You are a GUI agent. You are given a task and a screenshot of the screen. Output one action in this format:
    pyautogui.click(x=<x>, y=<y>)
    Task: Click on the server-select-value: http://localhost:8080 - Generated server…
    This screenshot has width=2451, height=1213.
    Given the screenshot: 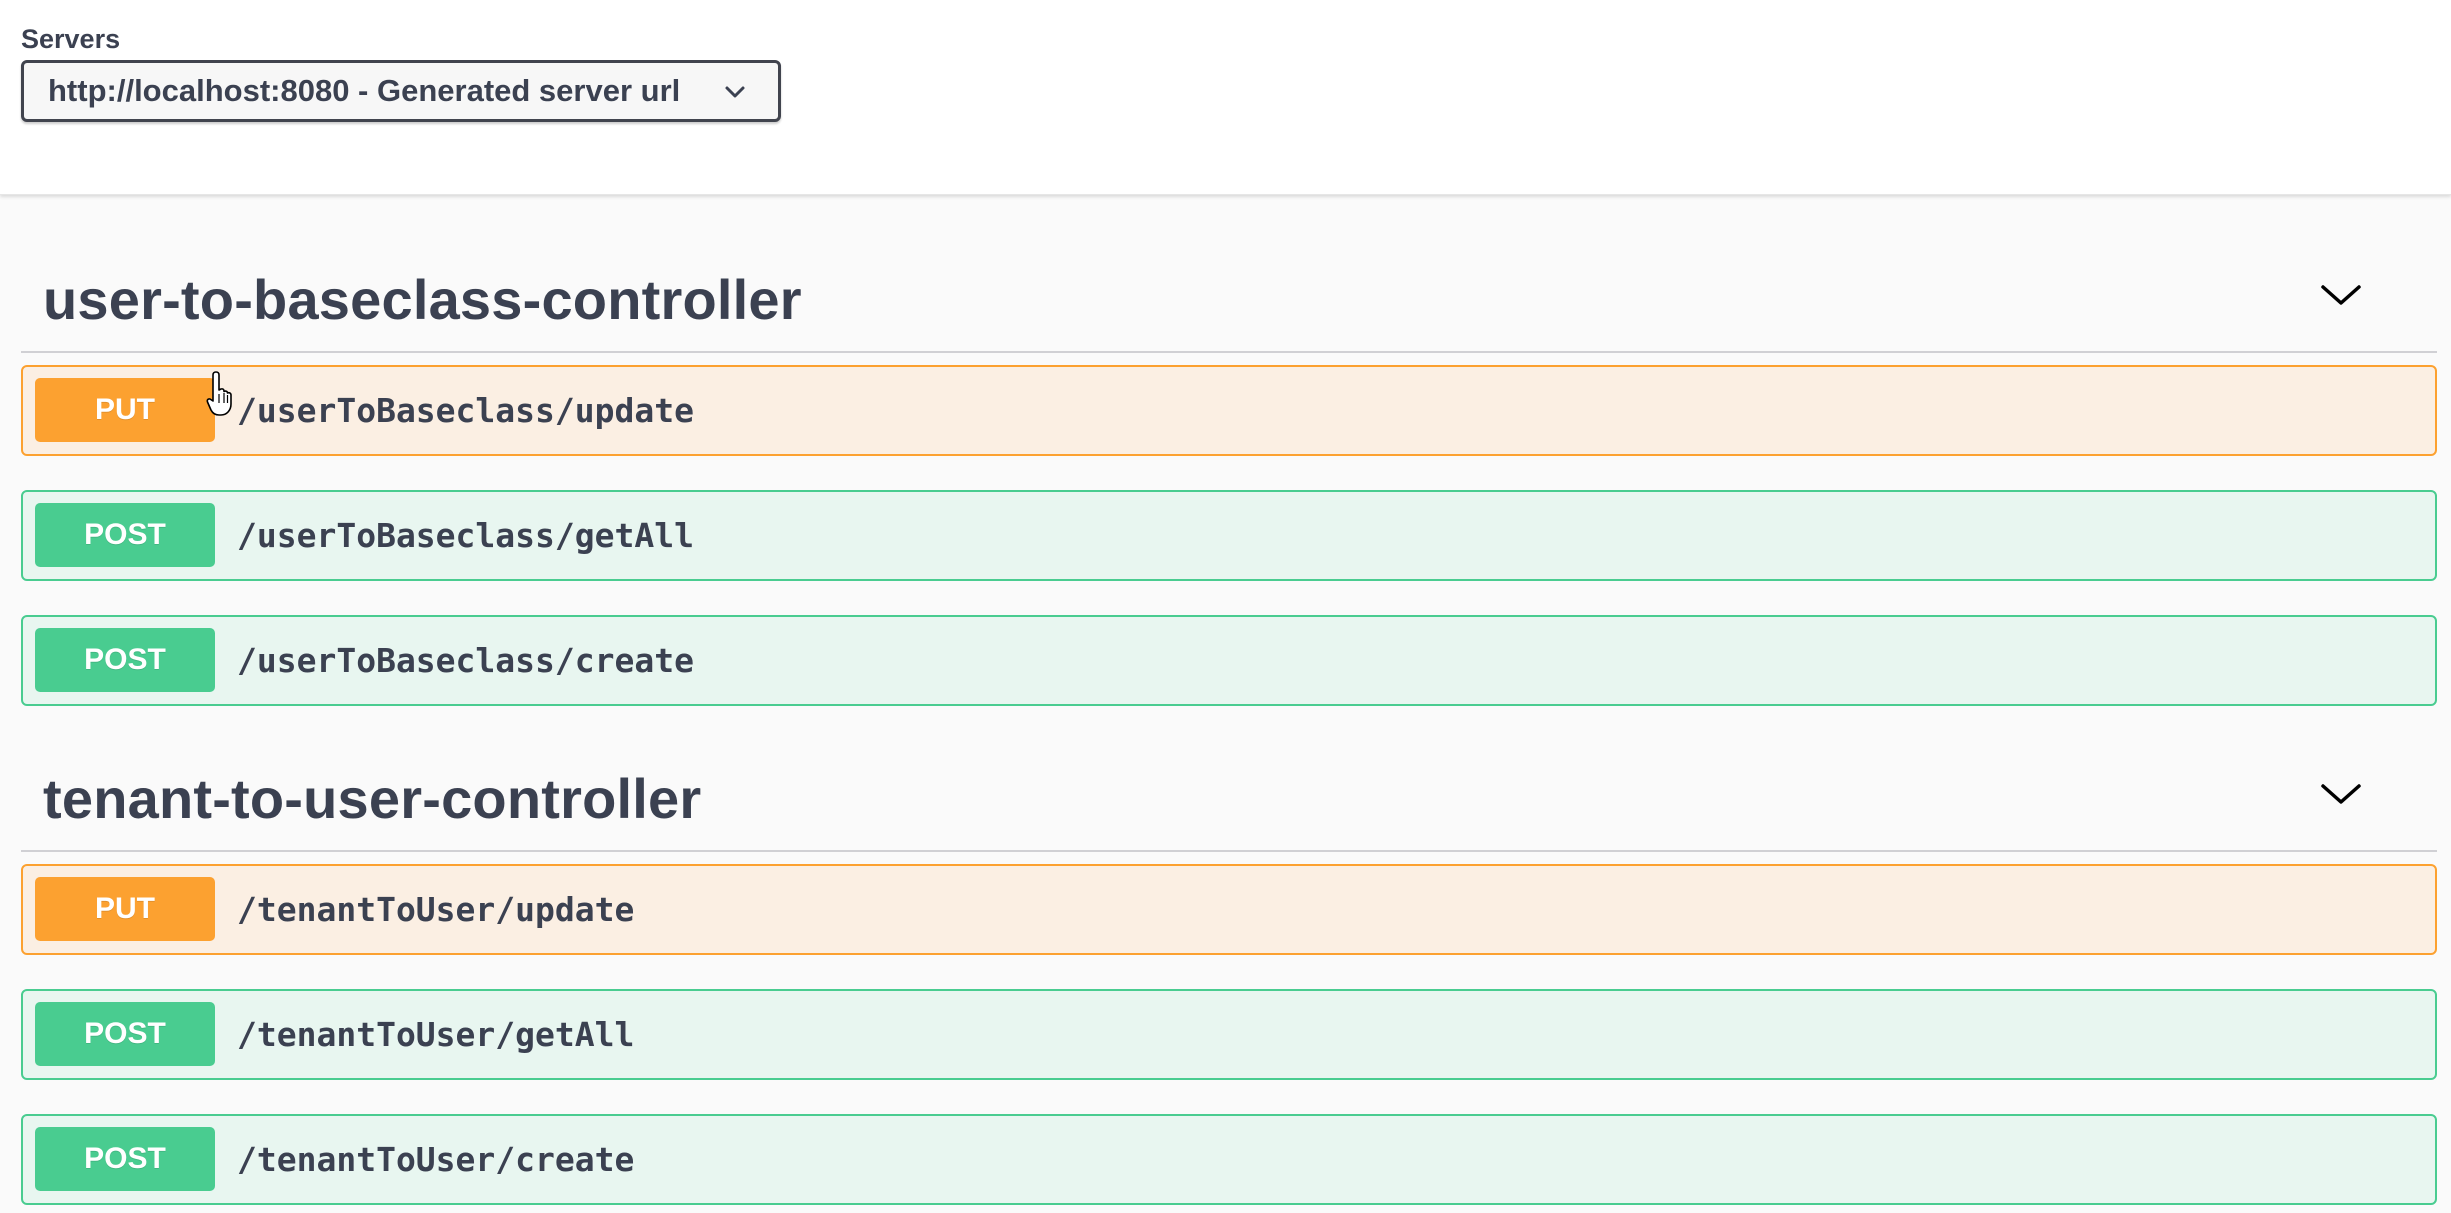 What is the action you would take?
    pyautogui.click(x=364, y=90)
    